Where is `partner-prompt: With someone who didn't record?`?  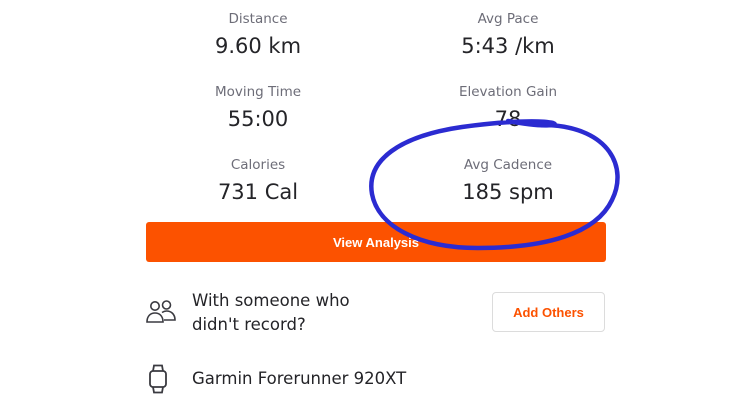
partner-prompt: With someone who didn't record? is located at coordinates (292, 313).